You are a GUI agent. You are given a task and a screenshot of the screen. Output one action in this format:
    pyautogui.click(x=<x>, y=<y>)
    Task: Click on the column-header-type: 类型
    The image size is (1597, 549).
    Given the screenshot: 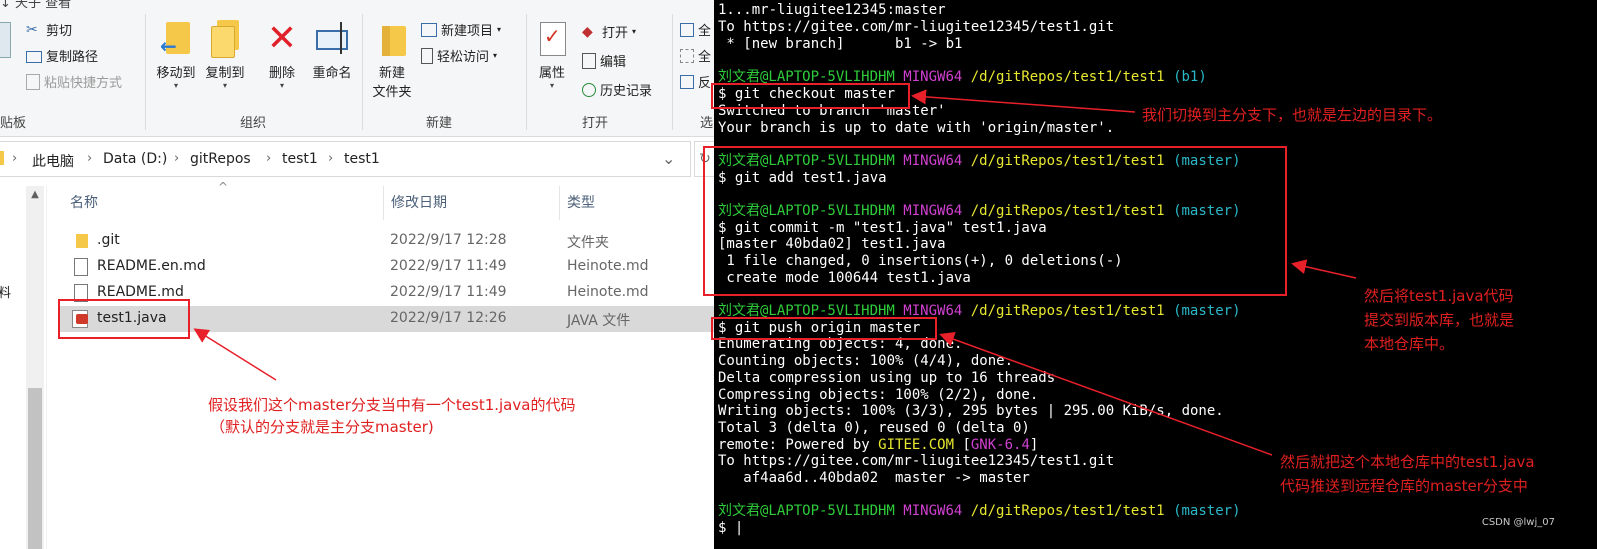 What is the action you would take?
    pyautogui.click(x=581, y=203)
    